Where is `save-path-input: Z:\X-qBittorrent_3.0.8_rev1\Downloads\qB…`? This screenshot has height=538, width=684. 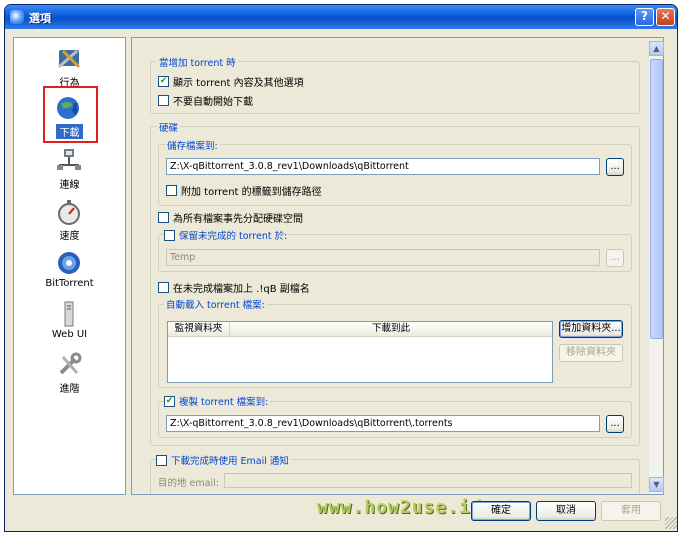 save-path-input: Z:\X-qBittorrent_3.0.8_rev1\Downloads\qB… is located at coordinates (383, 166).